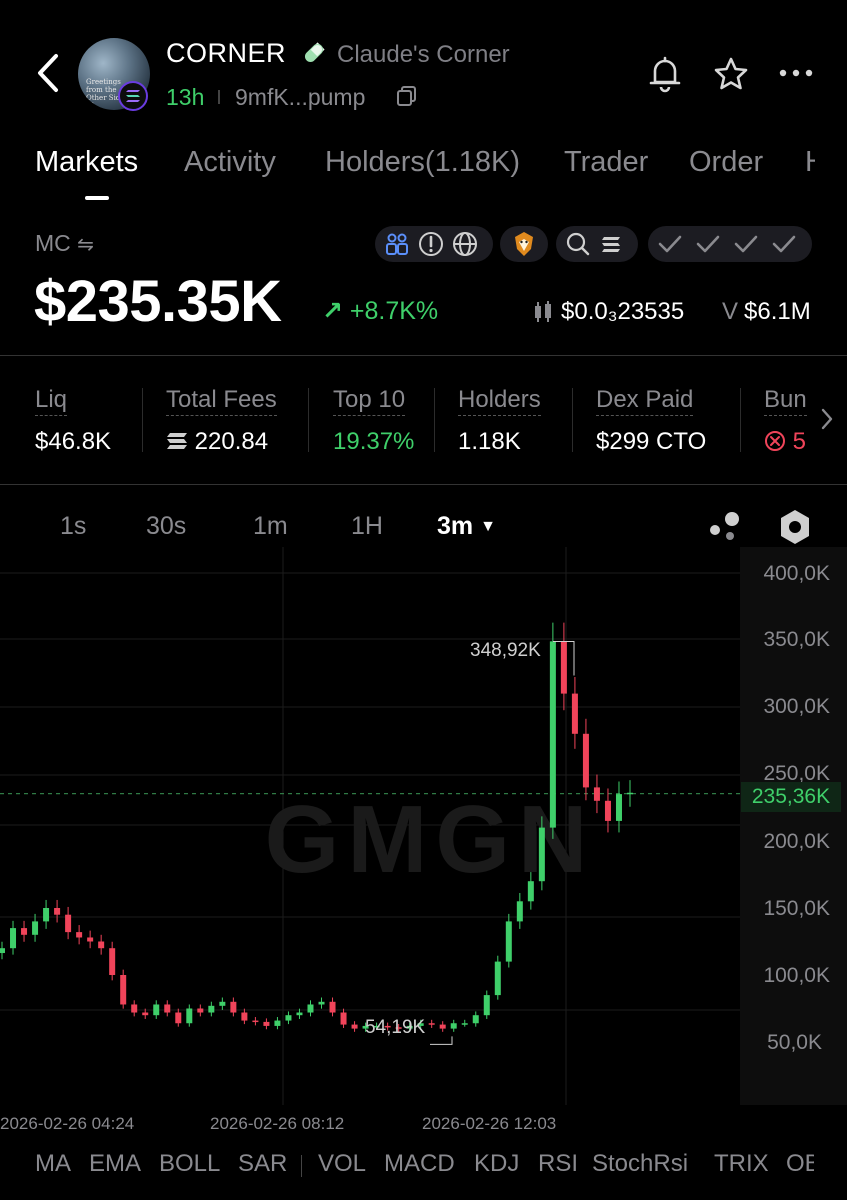 This screenshot has height=1200, width=847. What do you see at coordinates (597, 244) in the screenshot?
I see `search-badges` at bounding box center [597, 244].